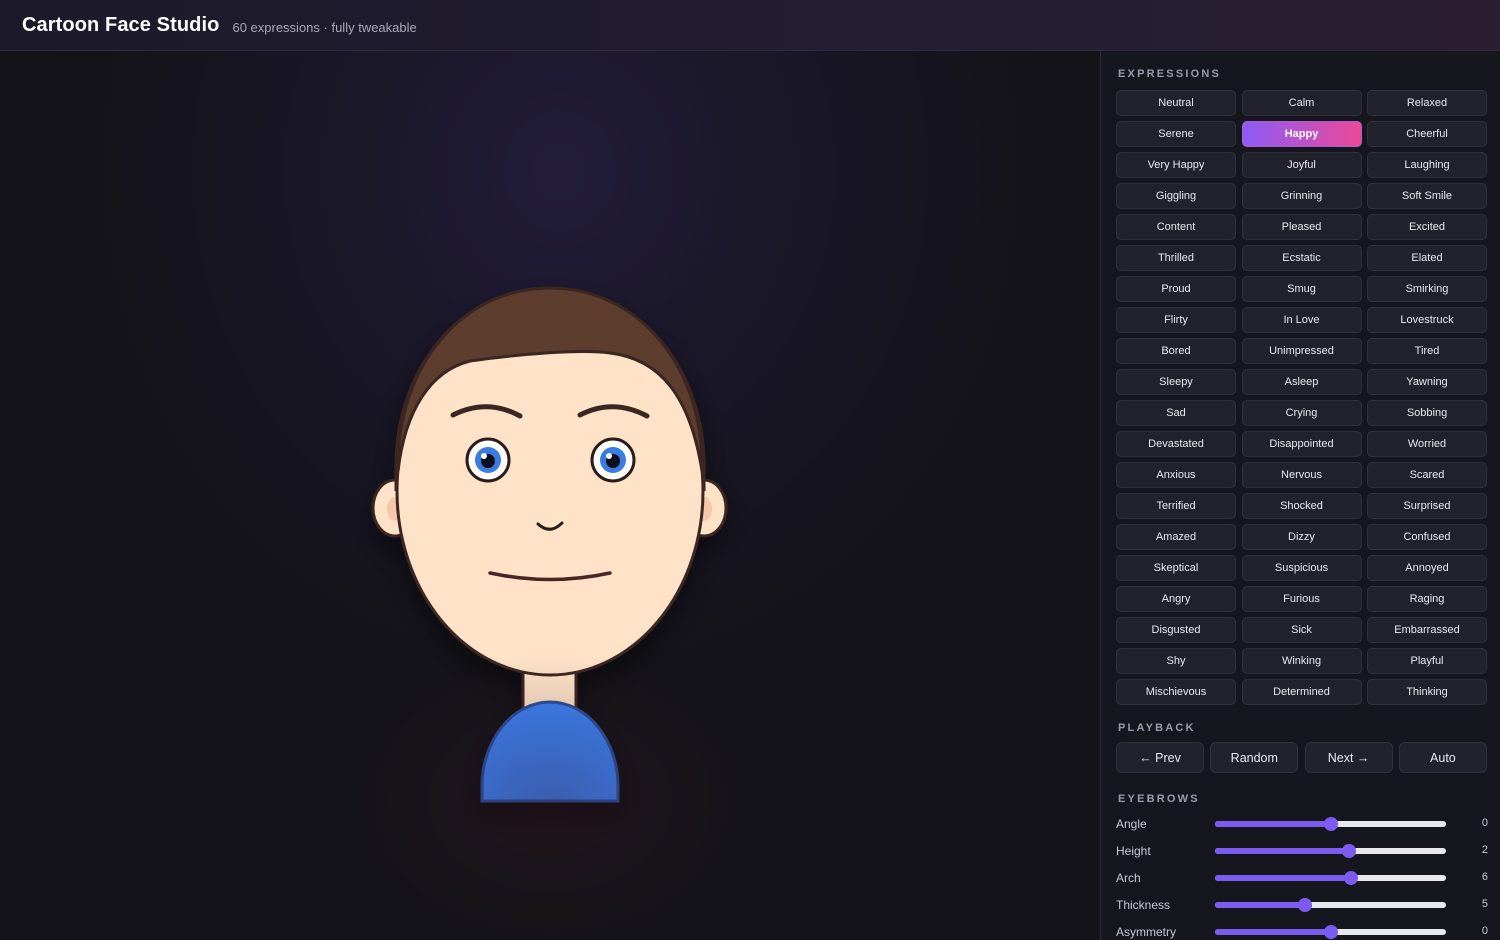 Image resolution: width=1500 pixels, height=940 pixels. I want to click on slider-row: Thickness 5, so click(1302, 905).